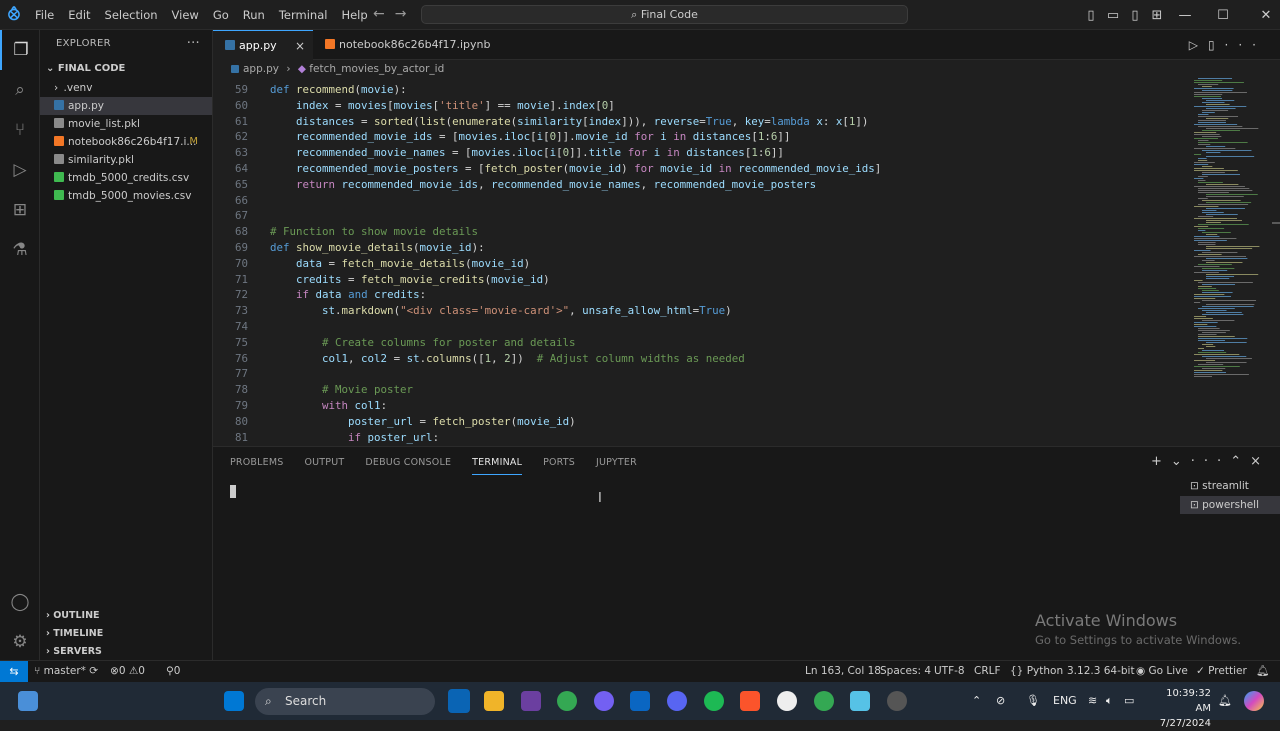 This screenshot has width=1280, height=731. I want to click on tab-ports: PORTS, so click(559, 465).